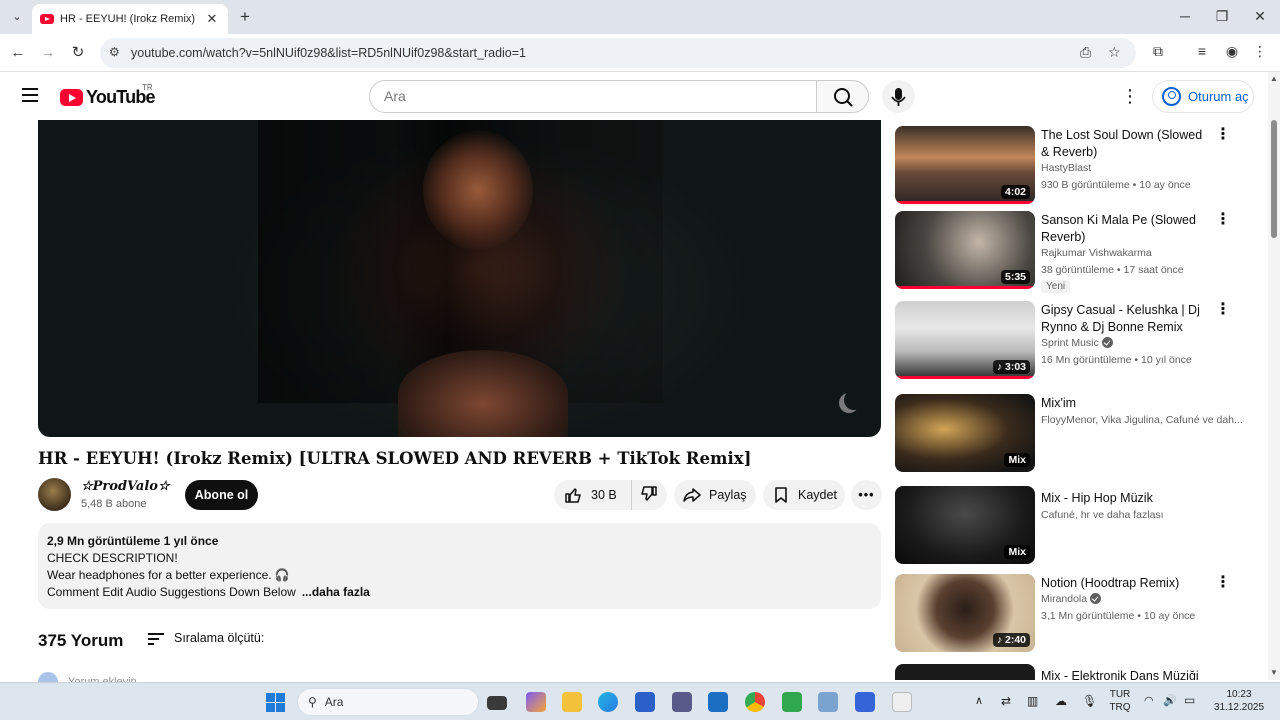 The image size is (1280, 720). I want to click on browser-menu-icon: ⋮, so click(1260, 51).